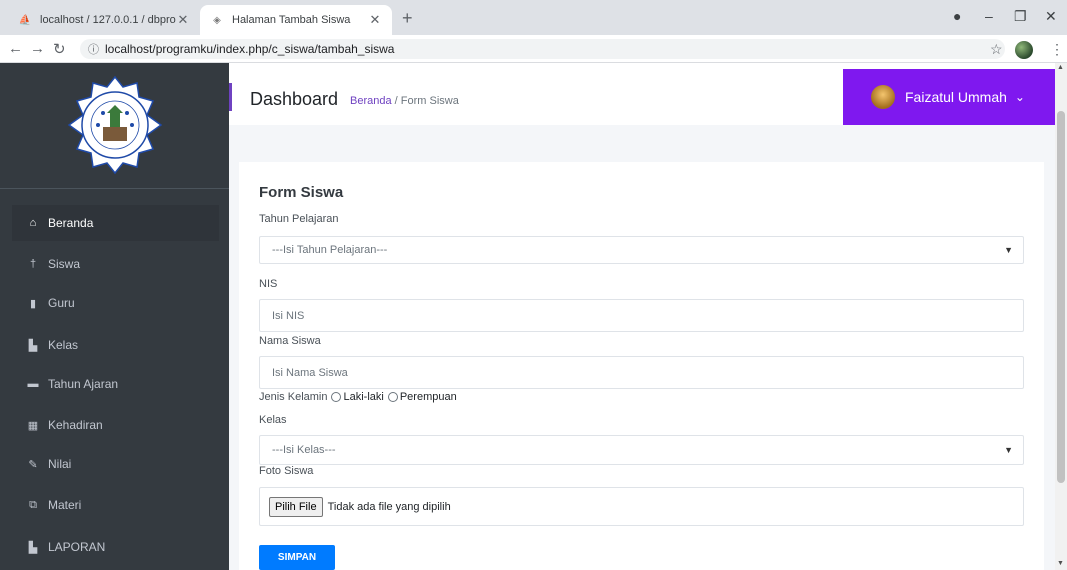 The image size is (1067, 570). What do you see at coordinates (93, 49) in the screenshot?
I see `info-icon: ⓘ` at bounding box center [93, 49].